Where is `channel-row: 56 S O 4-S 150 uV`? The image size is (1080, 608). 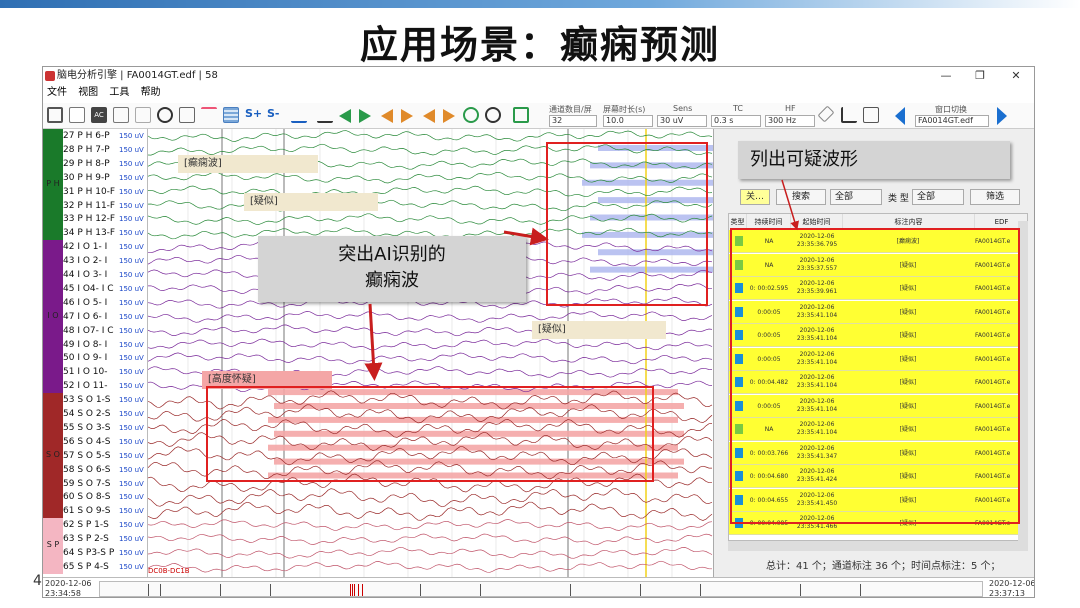 channel-row: 56 S O 4-S 150 uV is located at coordinates (105, 442).